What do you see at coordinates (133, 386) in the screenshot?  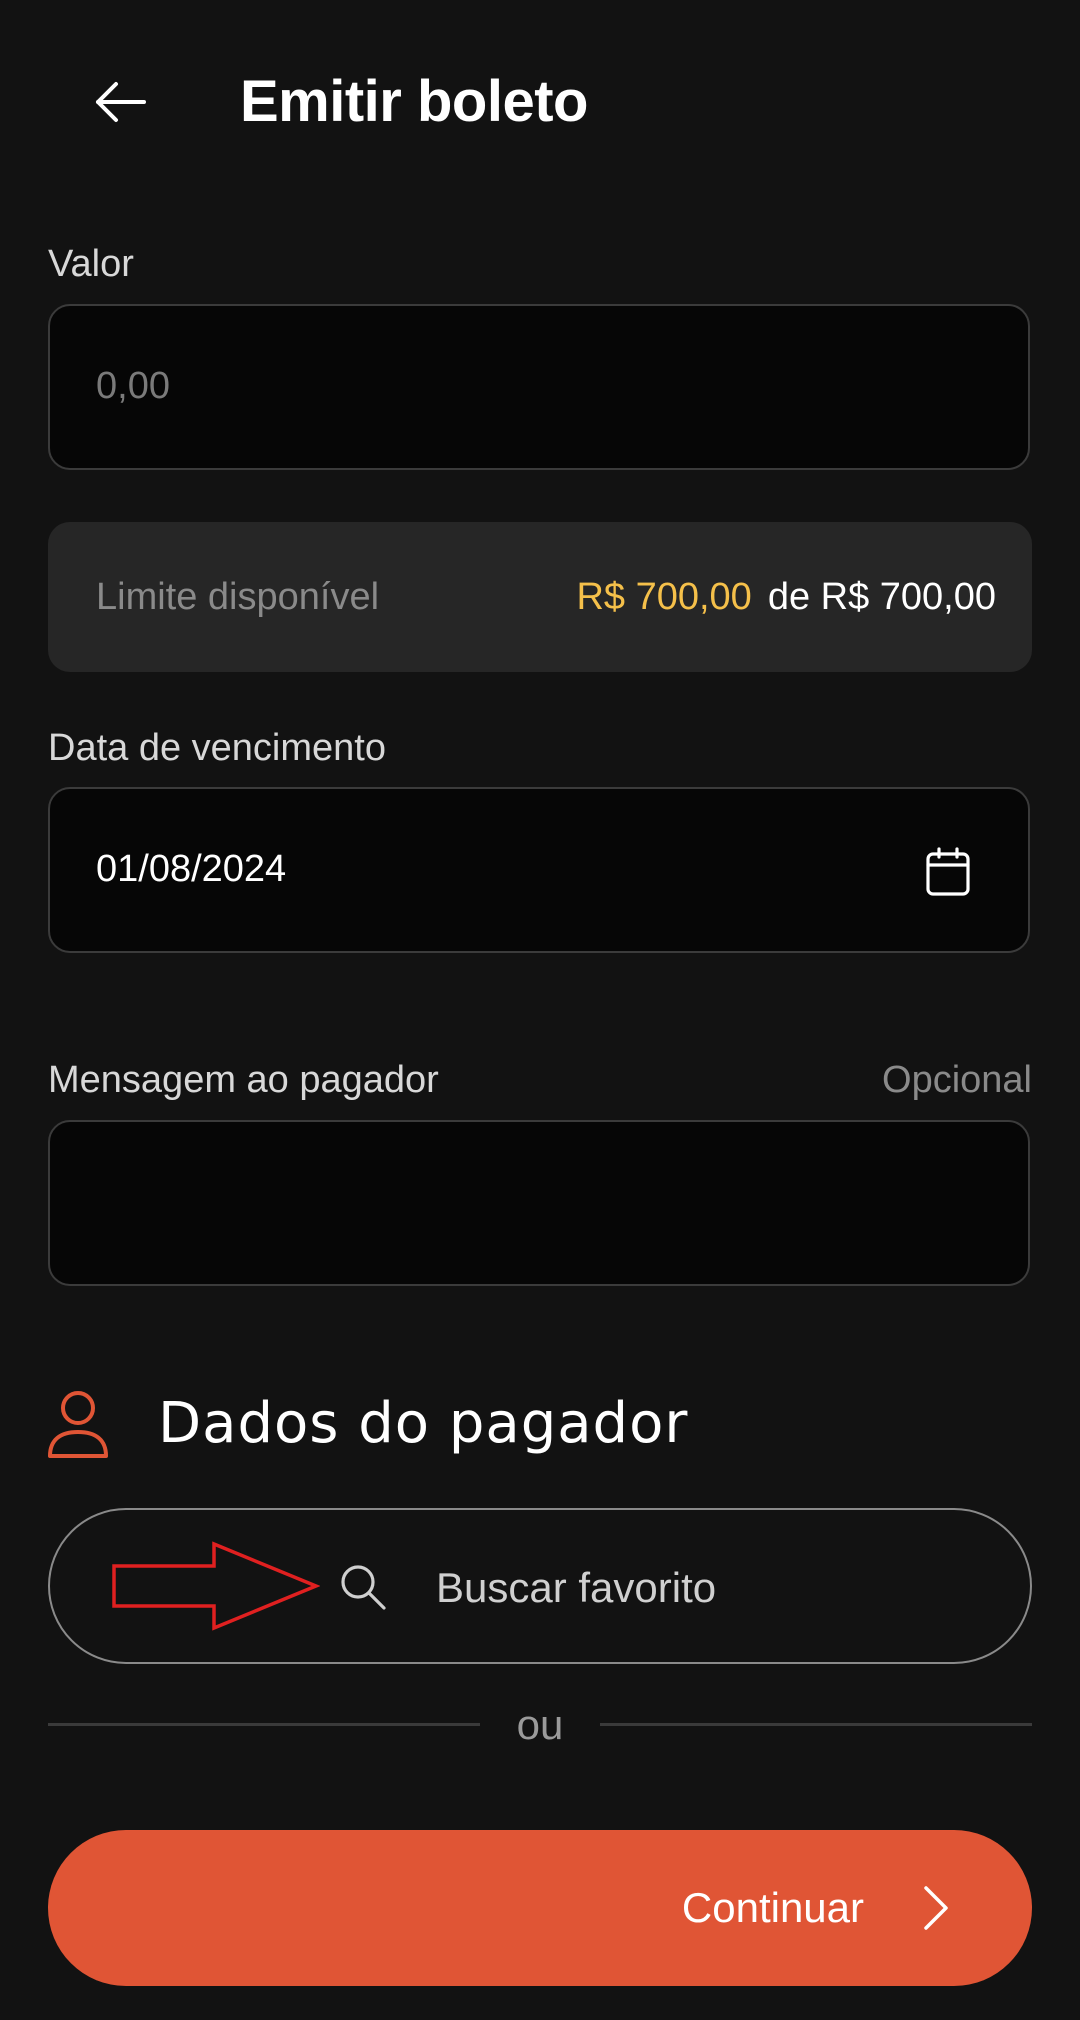 I see `valor-placeholder: 0,00` at bounding box center [133, 386].